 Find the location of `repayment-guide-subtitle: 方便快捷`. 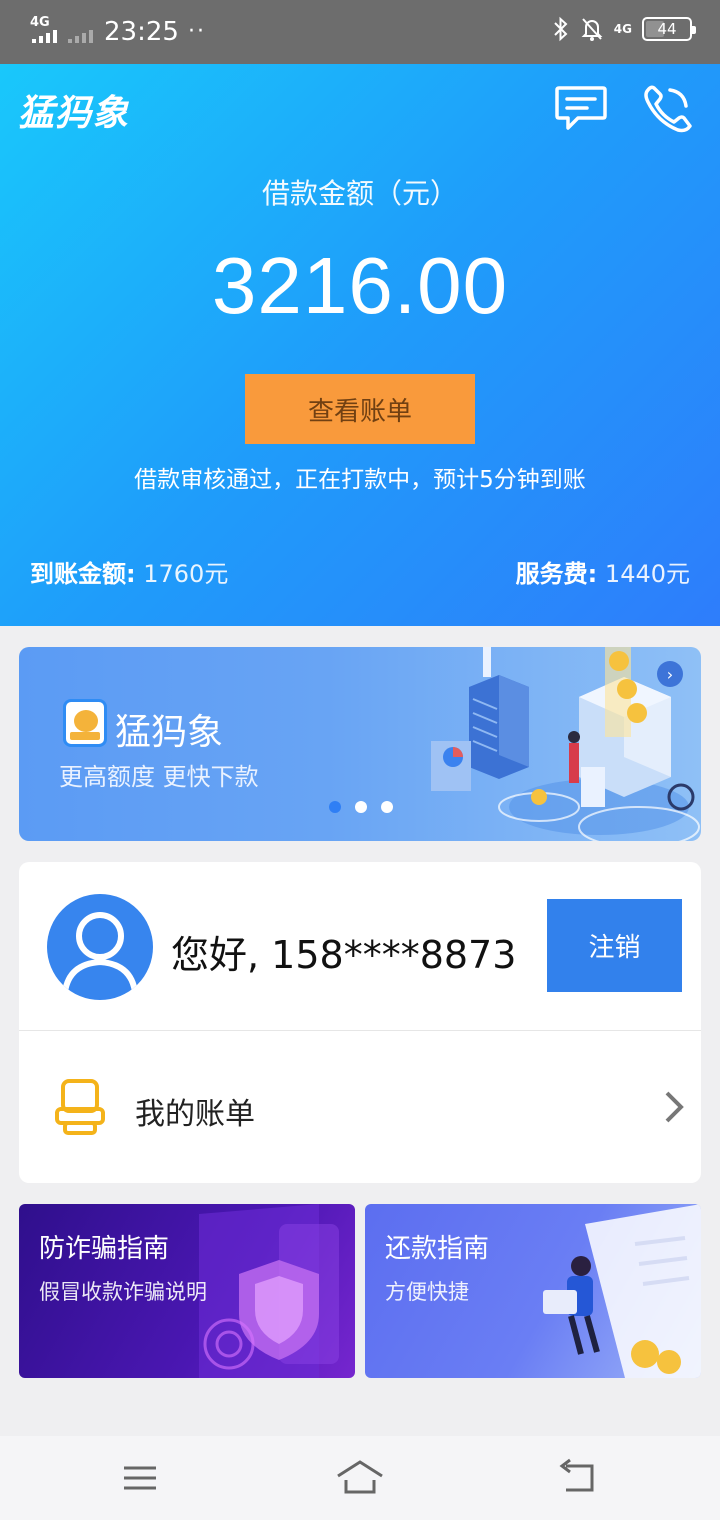

repayment-guide-subtitle: 方便快捷 is located at coordinates (427, 1292).